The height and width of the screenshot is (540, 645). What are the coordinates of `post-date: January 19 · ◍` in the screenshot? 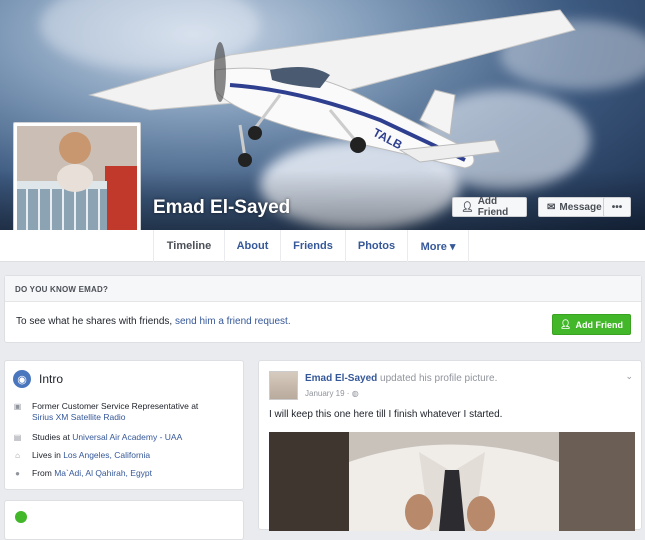 It's located at (332, 393).